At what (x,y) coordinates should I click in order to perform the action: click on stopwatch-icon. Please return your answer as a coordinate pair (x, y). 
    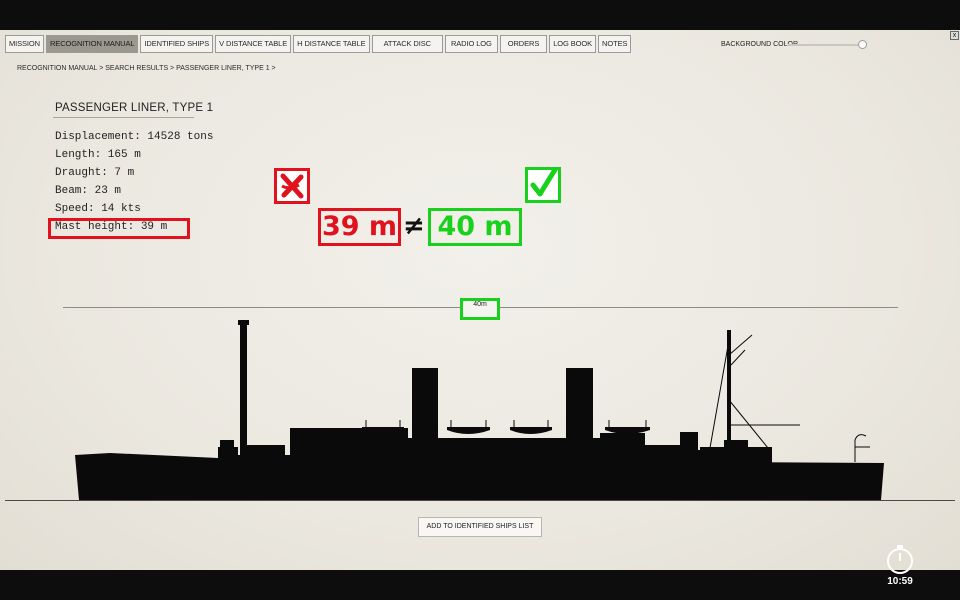
    Looking at the image, I should click on (900, 559).